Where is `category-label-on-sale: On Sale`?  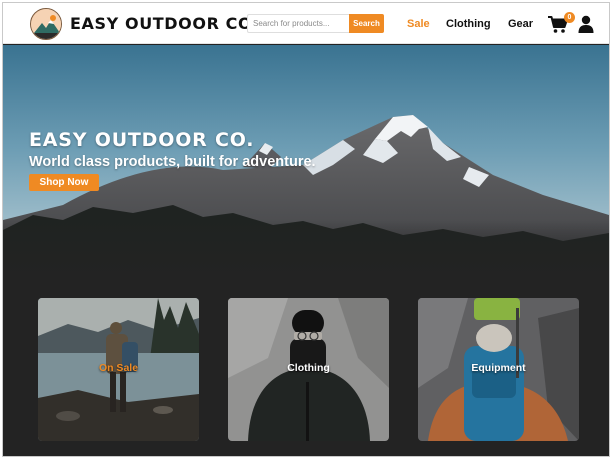
category-label-on-sale: On Sale is located at coordinates (118, 368).